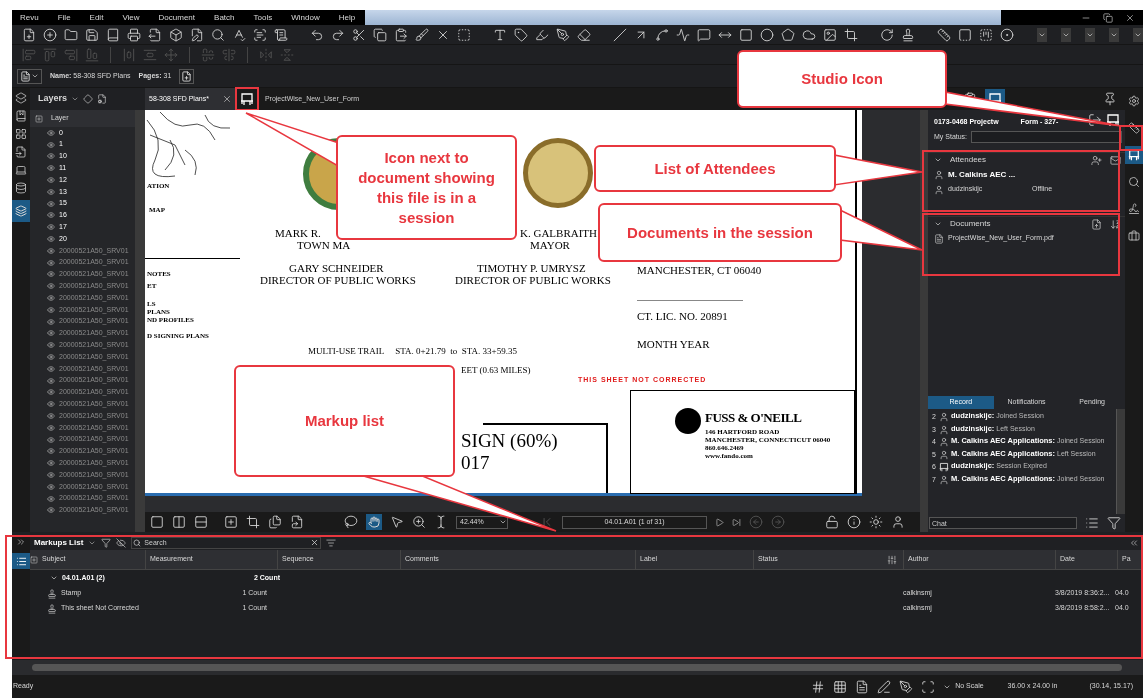 This screenshot has width=1143, height=698. What do you see at coordinates (531, 268) in the screenshot?
I see `sheet-text: TIMOTHY P. UMRYSZ` at bounding box center [531, 268].